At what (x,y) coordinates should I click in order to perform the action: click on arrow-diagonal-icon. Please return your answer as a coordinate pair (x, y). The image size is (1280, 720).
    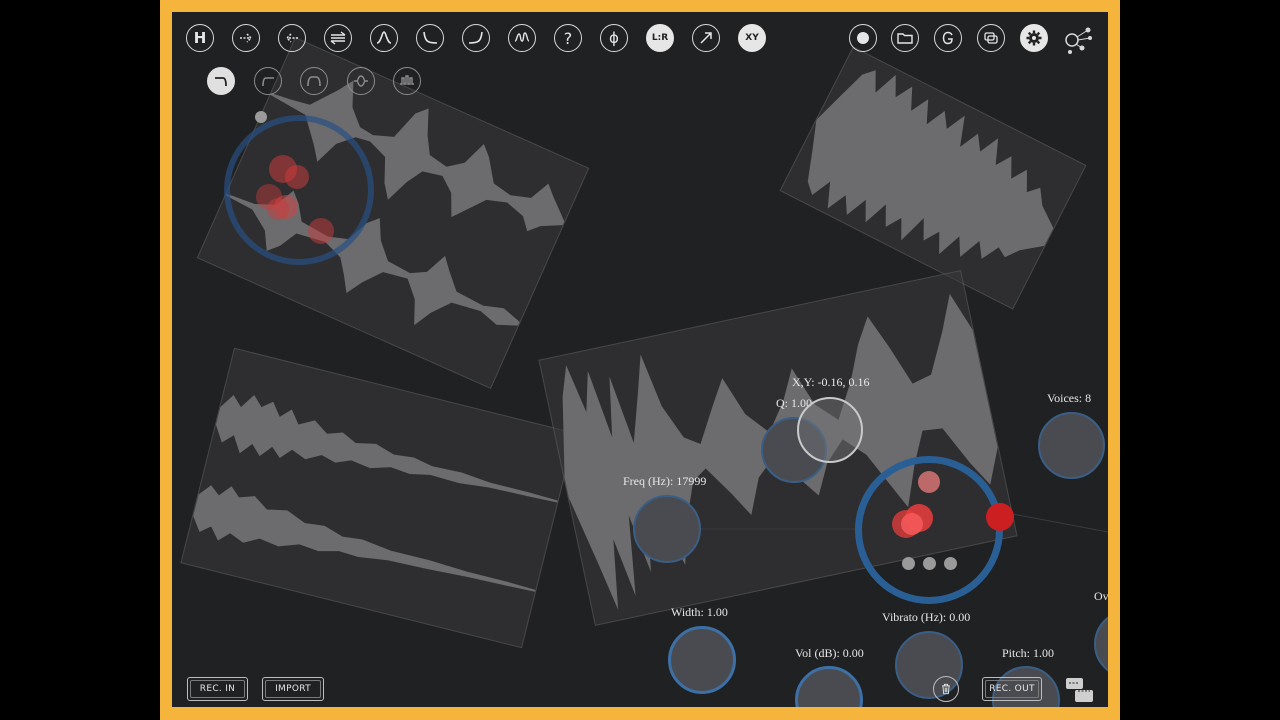
    Looking at the image, I should click on (706, 38).